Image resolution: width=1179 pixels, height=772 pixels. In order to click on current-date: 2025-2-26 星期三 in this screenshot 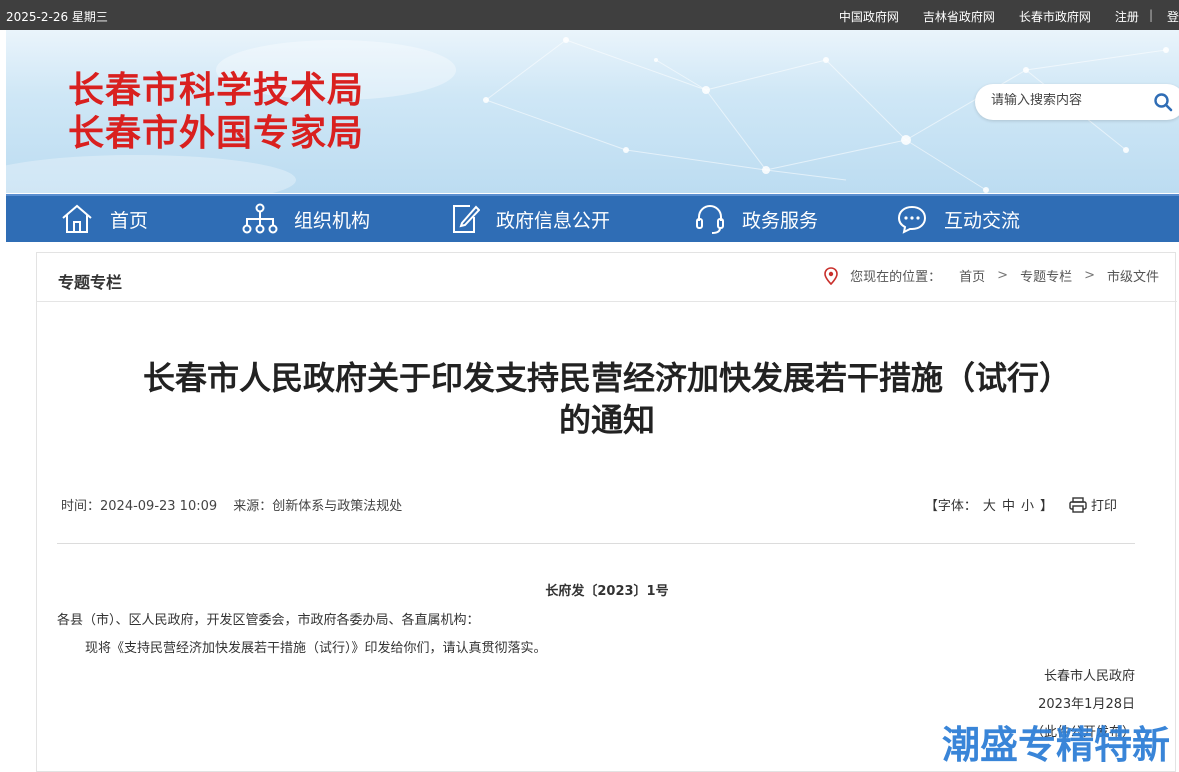, I will do `click(57, 17)`.